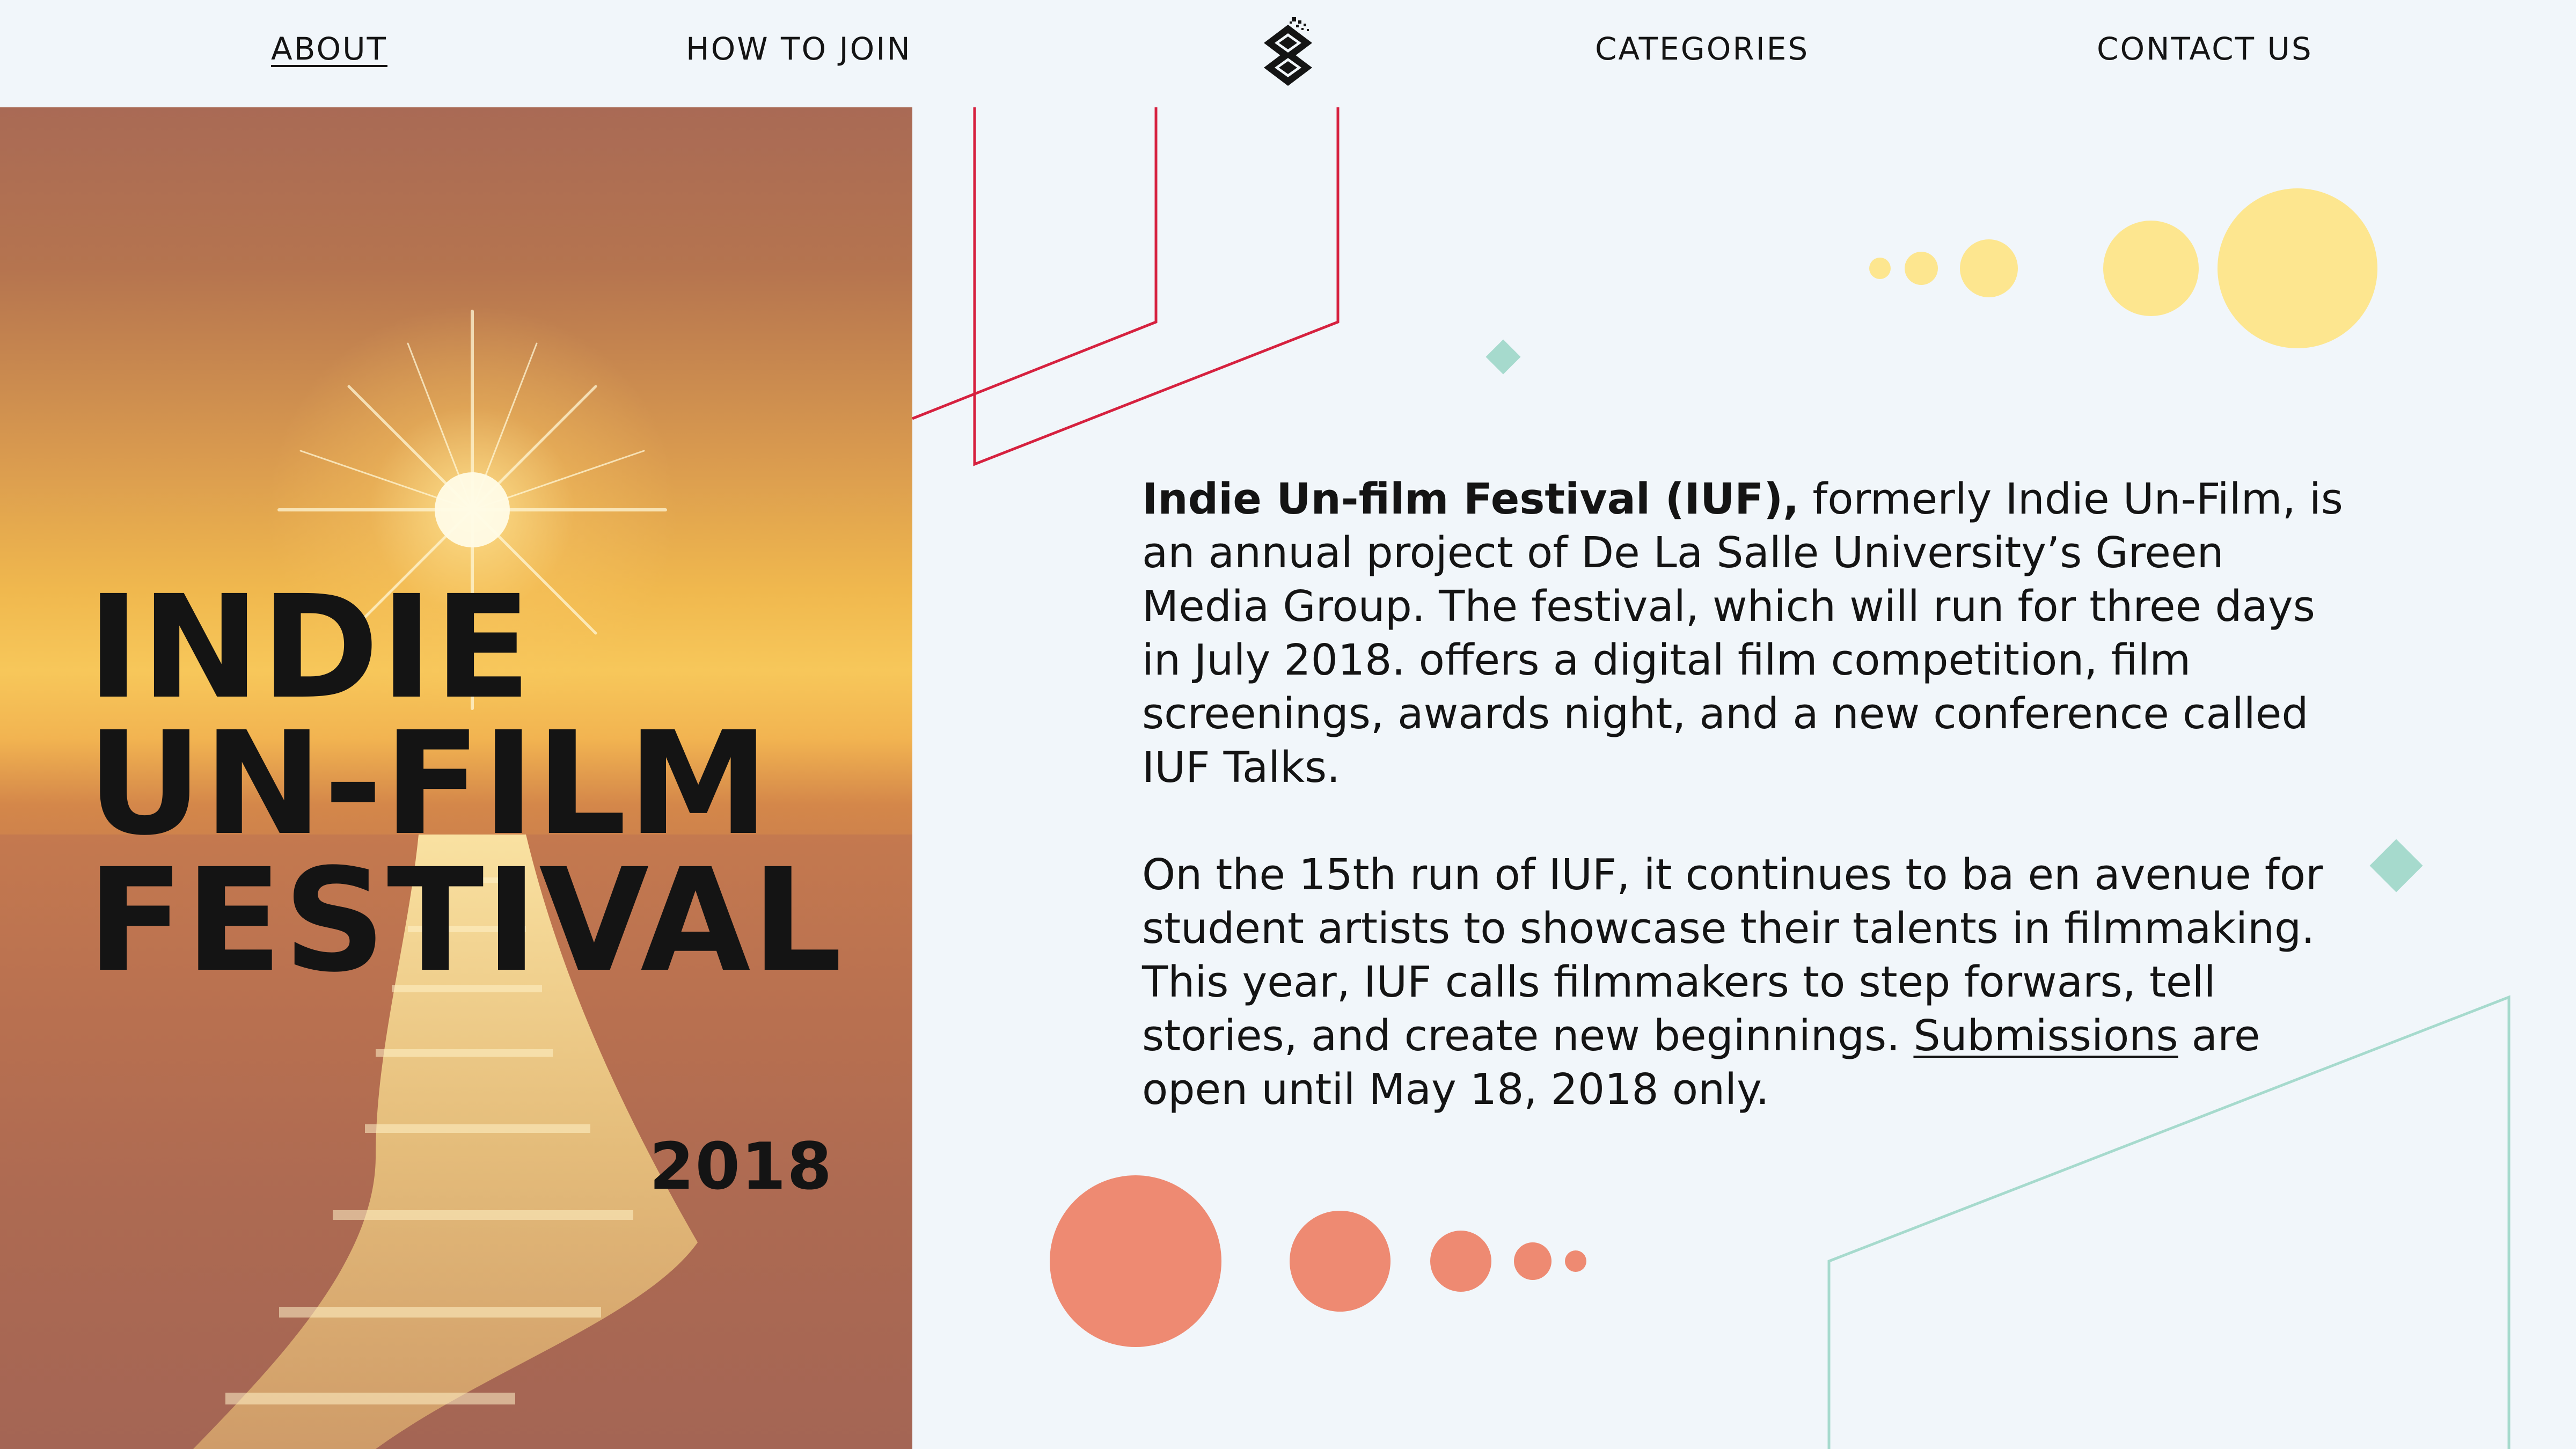  Describe the element at coordinates (465, 921) in the screenshot. I see `poster-title-line-3: FESTIVAL` at that location.